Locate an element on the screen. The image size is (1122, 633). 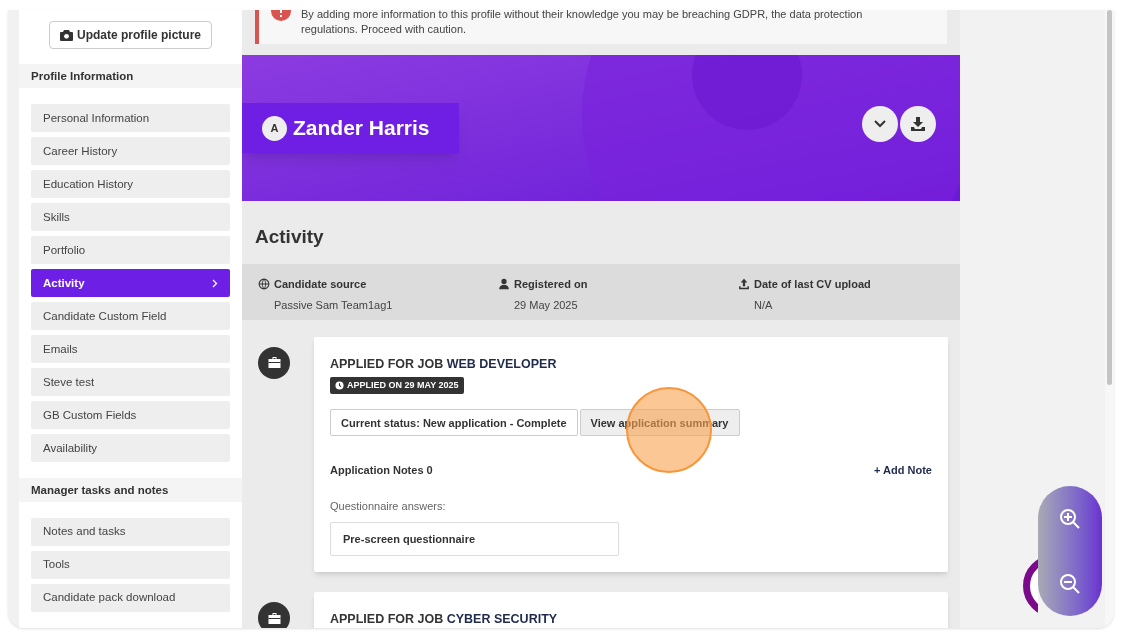
download-button is located at coordinates (918, 124).